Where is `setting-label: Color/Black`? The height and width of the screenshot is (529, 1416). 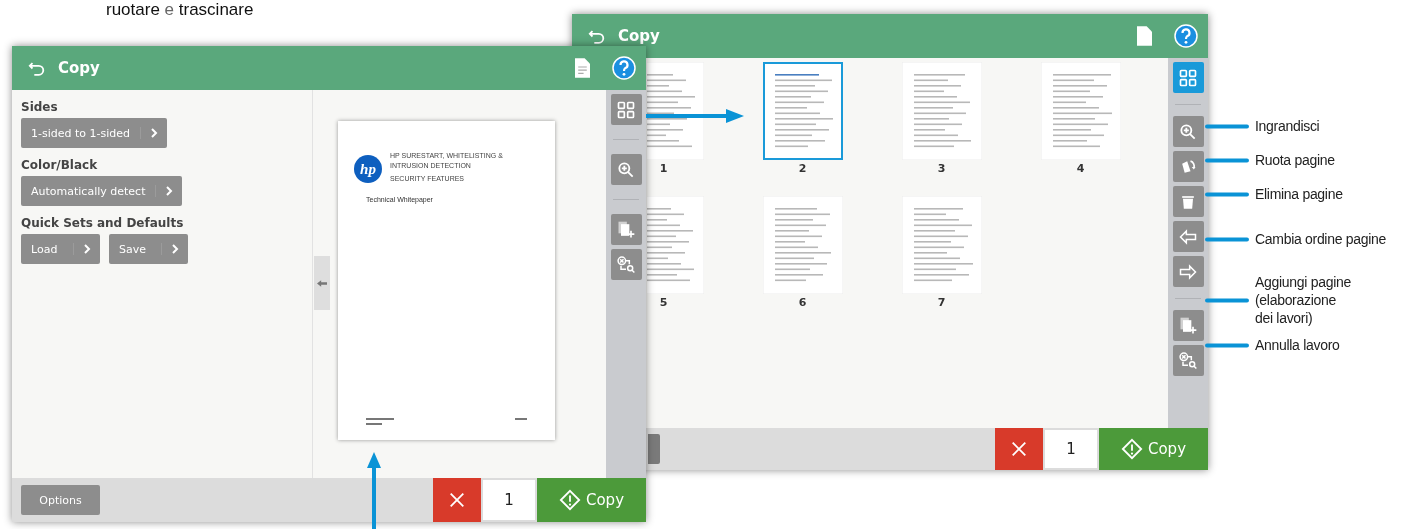 setting-label: Color/Black is located at coordinates (60, 165).